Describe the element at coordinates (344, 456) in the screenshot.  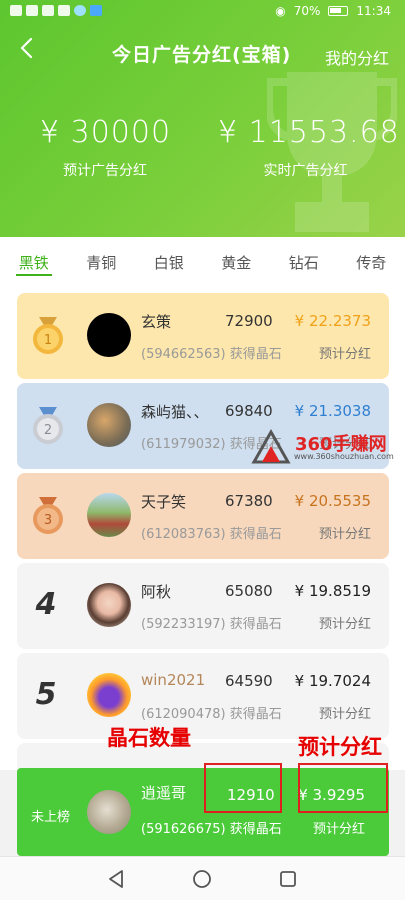
I see `watermark-url: www.360shouzhuan.com` at that location.